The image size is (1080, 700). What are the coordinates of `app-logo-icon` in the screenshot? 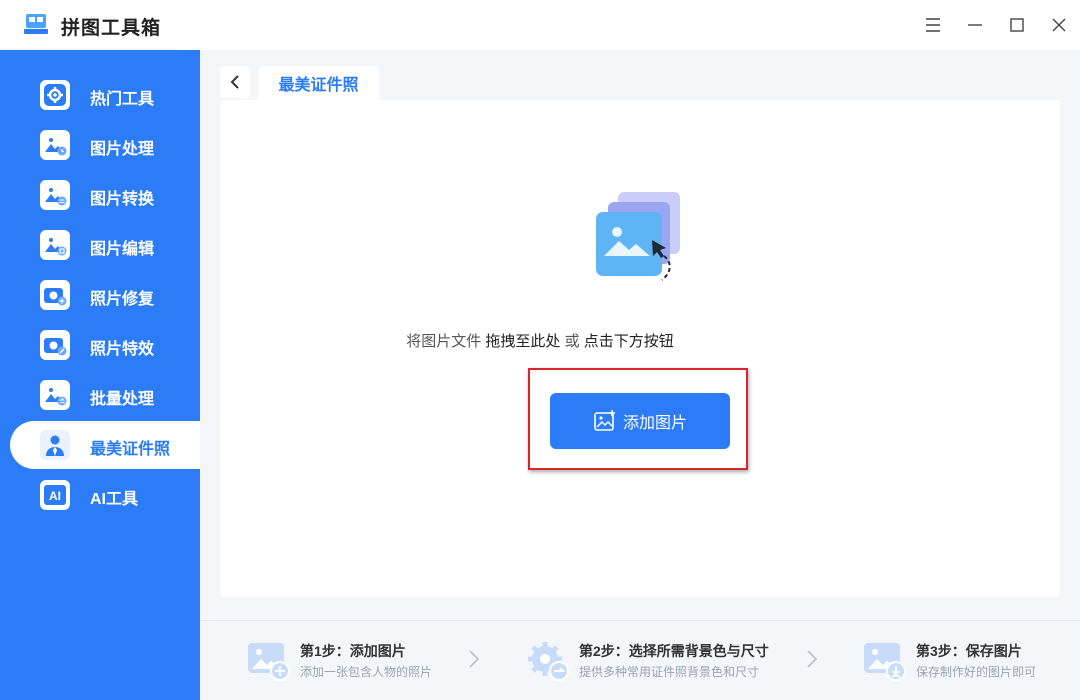 It's located at (36, 24).